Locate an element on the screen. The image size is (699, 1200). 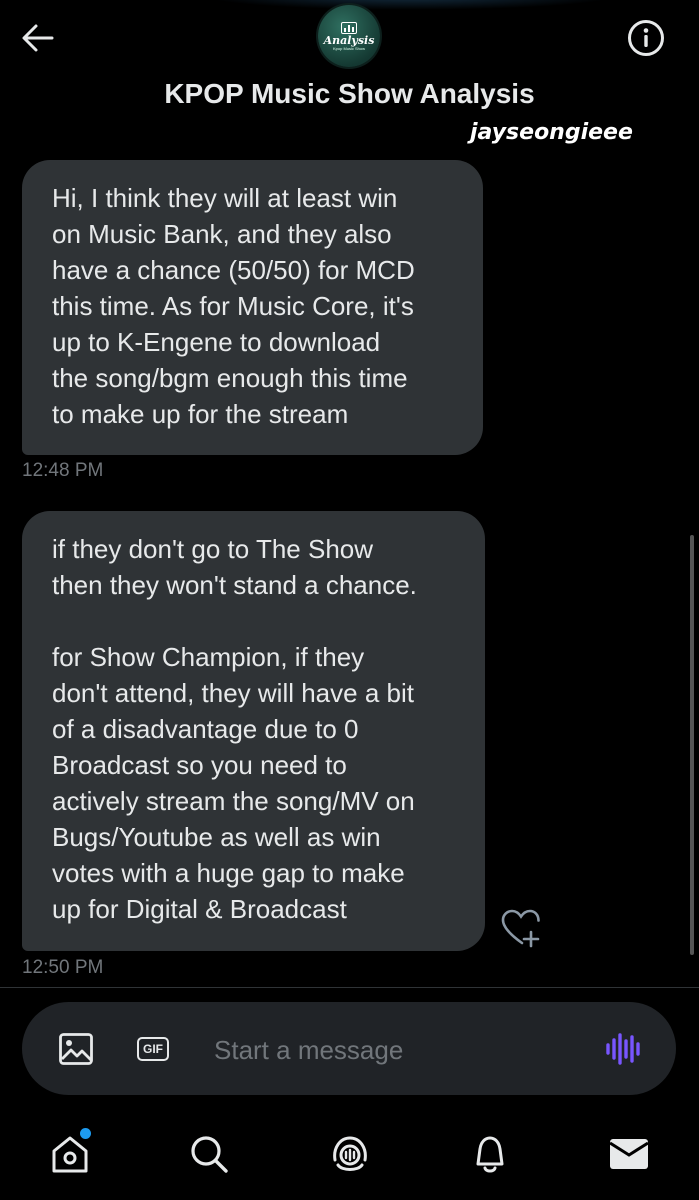
gif-icon: GIF is located at coordinates (153, 1049).